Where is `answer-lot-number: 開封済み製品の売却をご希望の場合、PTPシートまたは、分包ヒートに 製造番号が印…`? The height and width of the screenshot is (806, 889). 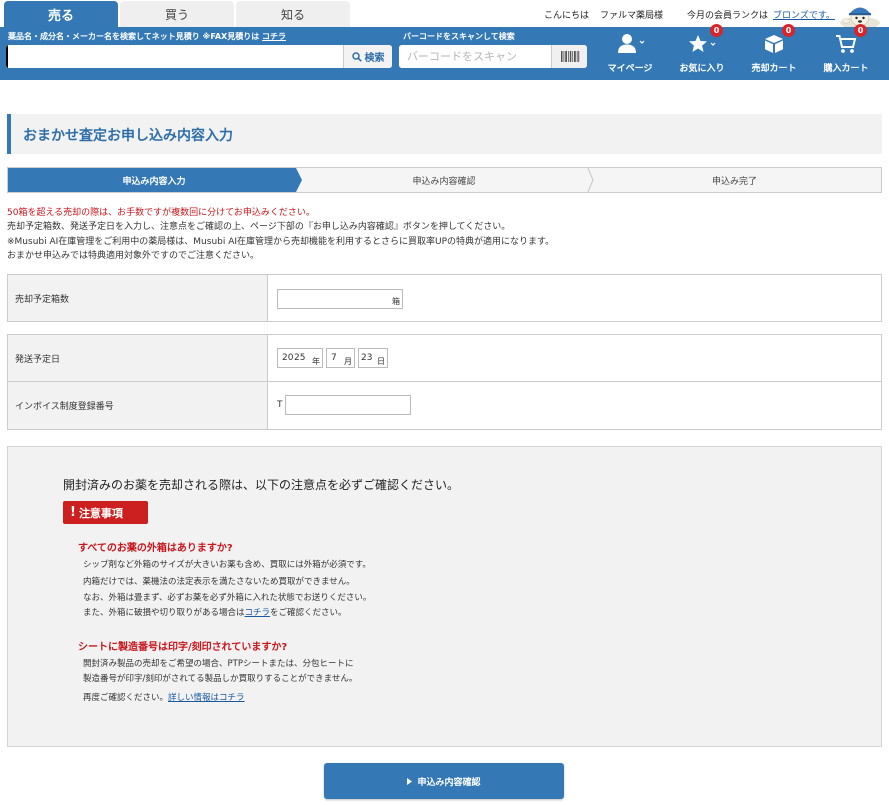
answer-lot-number: 開封済み製品の売却をご希望の場合、PTPシートまたは、分包ヒートに 製造番号が印… is located at coordinates (220, 681).